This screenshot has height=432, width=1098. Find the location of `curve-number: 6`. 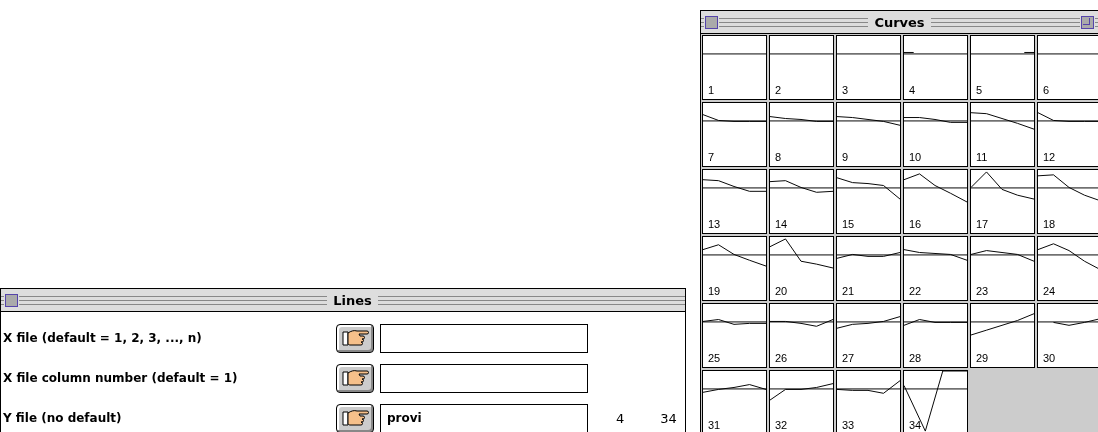

curve-number: 6 is located at coordinates (1046, 90).